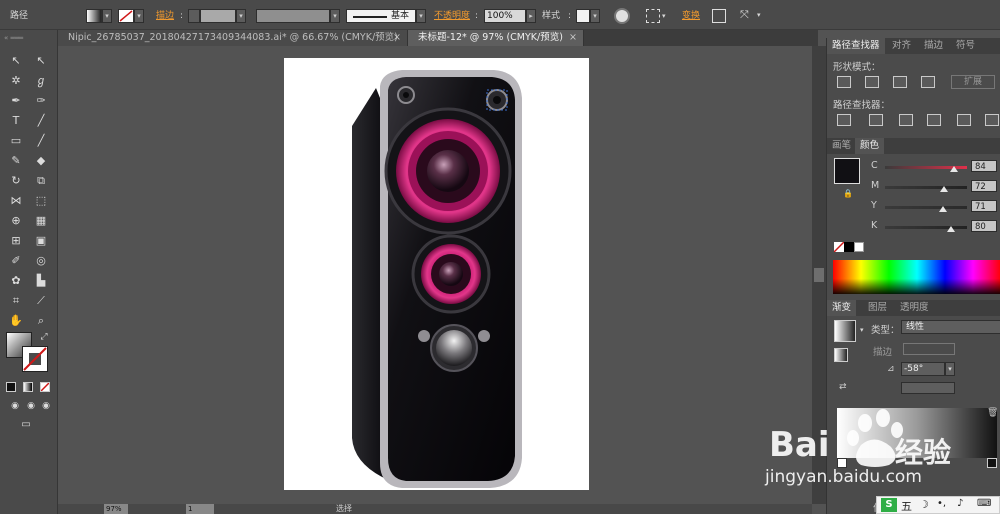 The image size is (1000, 514). Describe the element at coordinates (41, 81) in the screenshot. I see `lasso-tool-icon: ℊ` at that location.